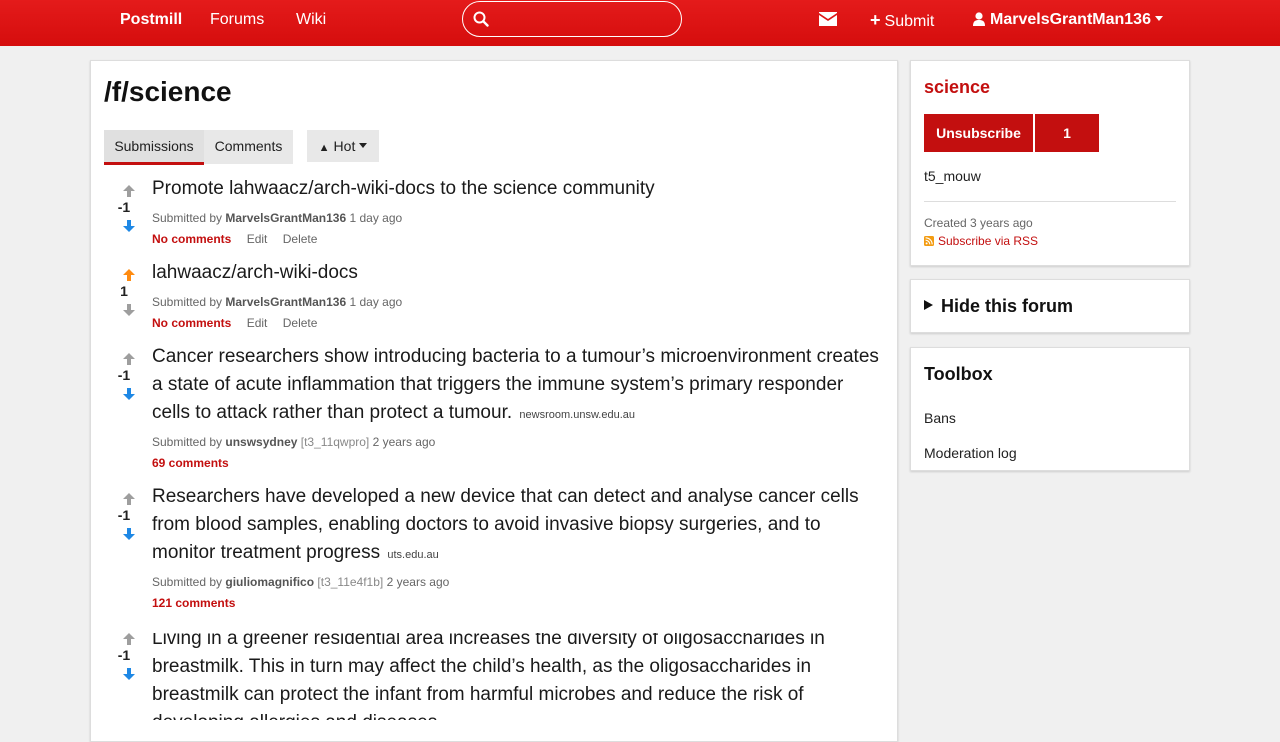 This screenshot has height=742, width=1280. I want to click on submission-domain: newsroom.unsw.edu.au, so click(577, 415).